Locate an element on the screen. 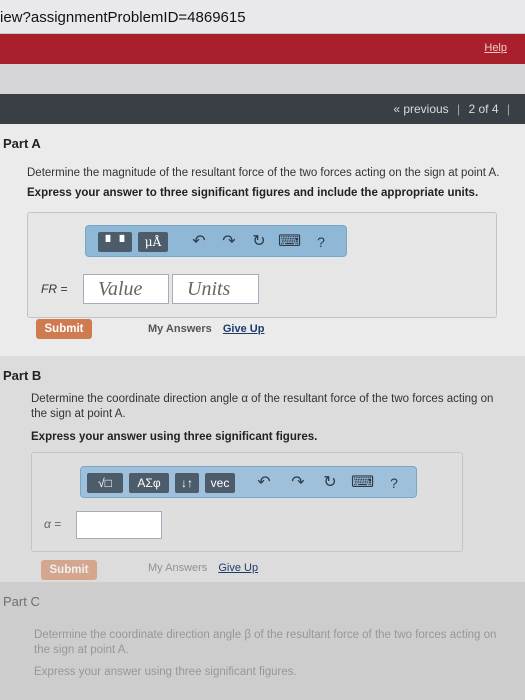  sort-button: ↓↑ is located at coordinates (187, 483).